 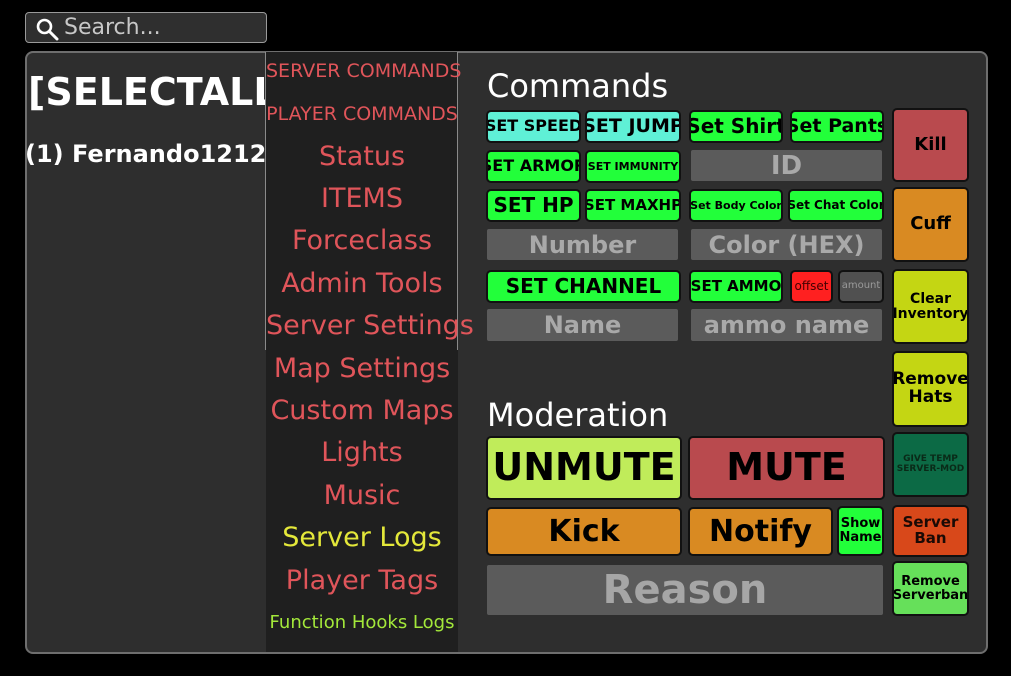 I want to click on set-maxhp-button: SET MAXHP, so click(x=633, y=205).